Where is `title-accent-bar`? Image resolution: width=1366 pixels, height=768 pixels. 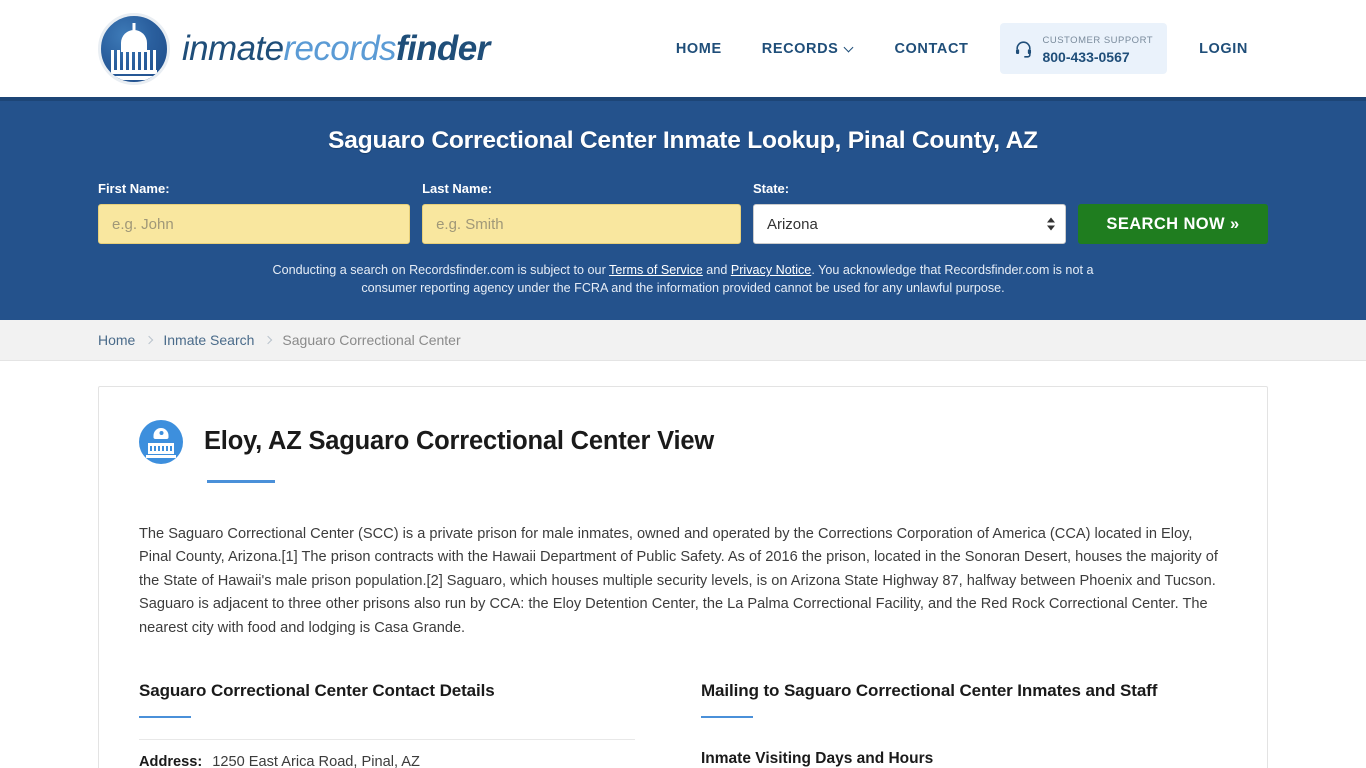
title-accent-bar is located at coordinates (241, 481).